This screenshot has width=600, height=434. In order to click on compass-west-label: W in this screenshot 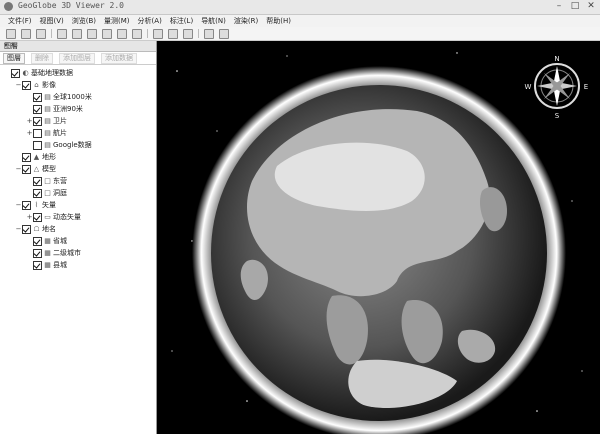, I will do `click(528, 87)`.